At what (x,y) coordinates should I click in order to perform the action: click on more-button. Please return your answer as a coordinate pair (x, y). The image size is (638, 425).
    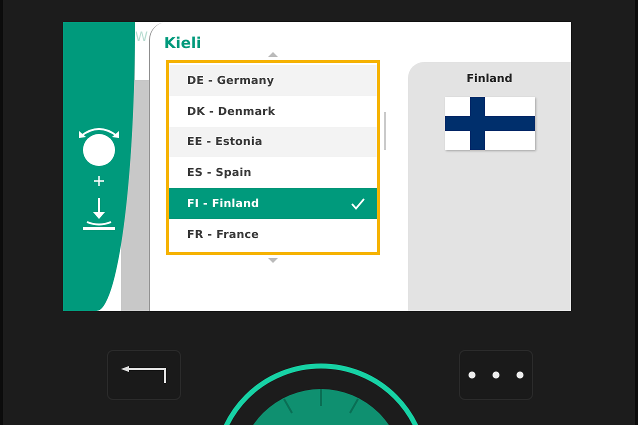
    Looking at the image, I should click on (496, 375).